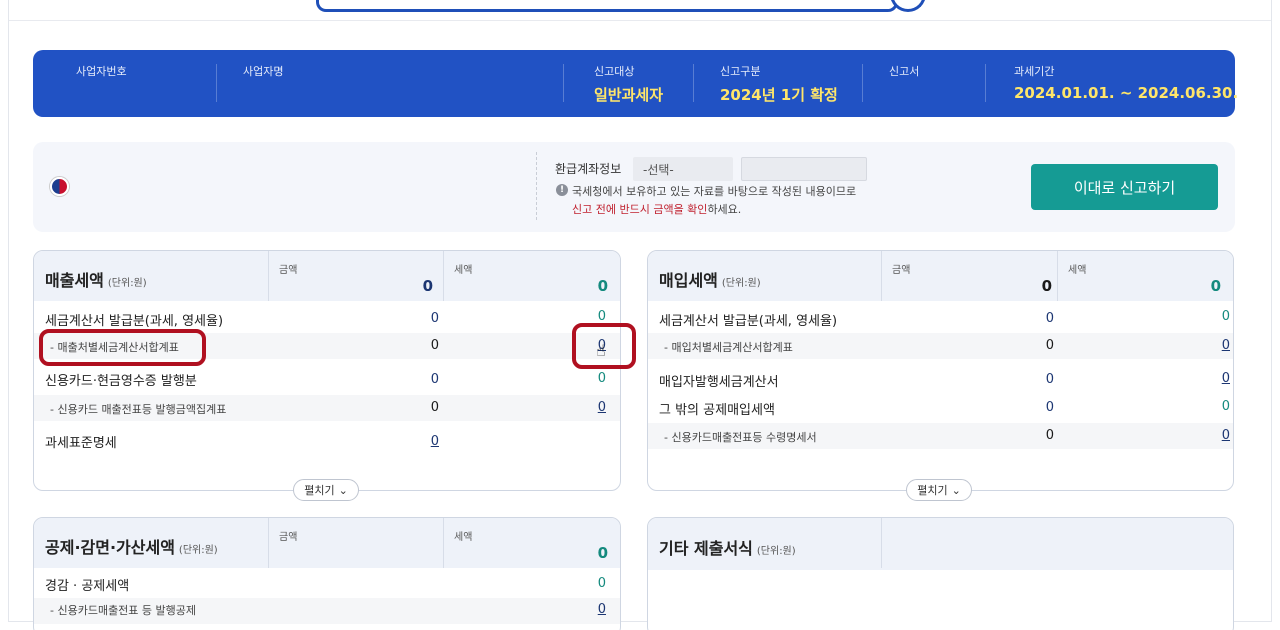  Describe the element at coordinates (59, 186) in the screenshot. I see `government-emblem-icon` at that location.